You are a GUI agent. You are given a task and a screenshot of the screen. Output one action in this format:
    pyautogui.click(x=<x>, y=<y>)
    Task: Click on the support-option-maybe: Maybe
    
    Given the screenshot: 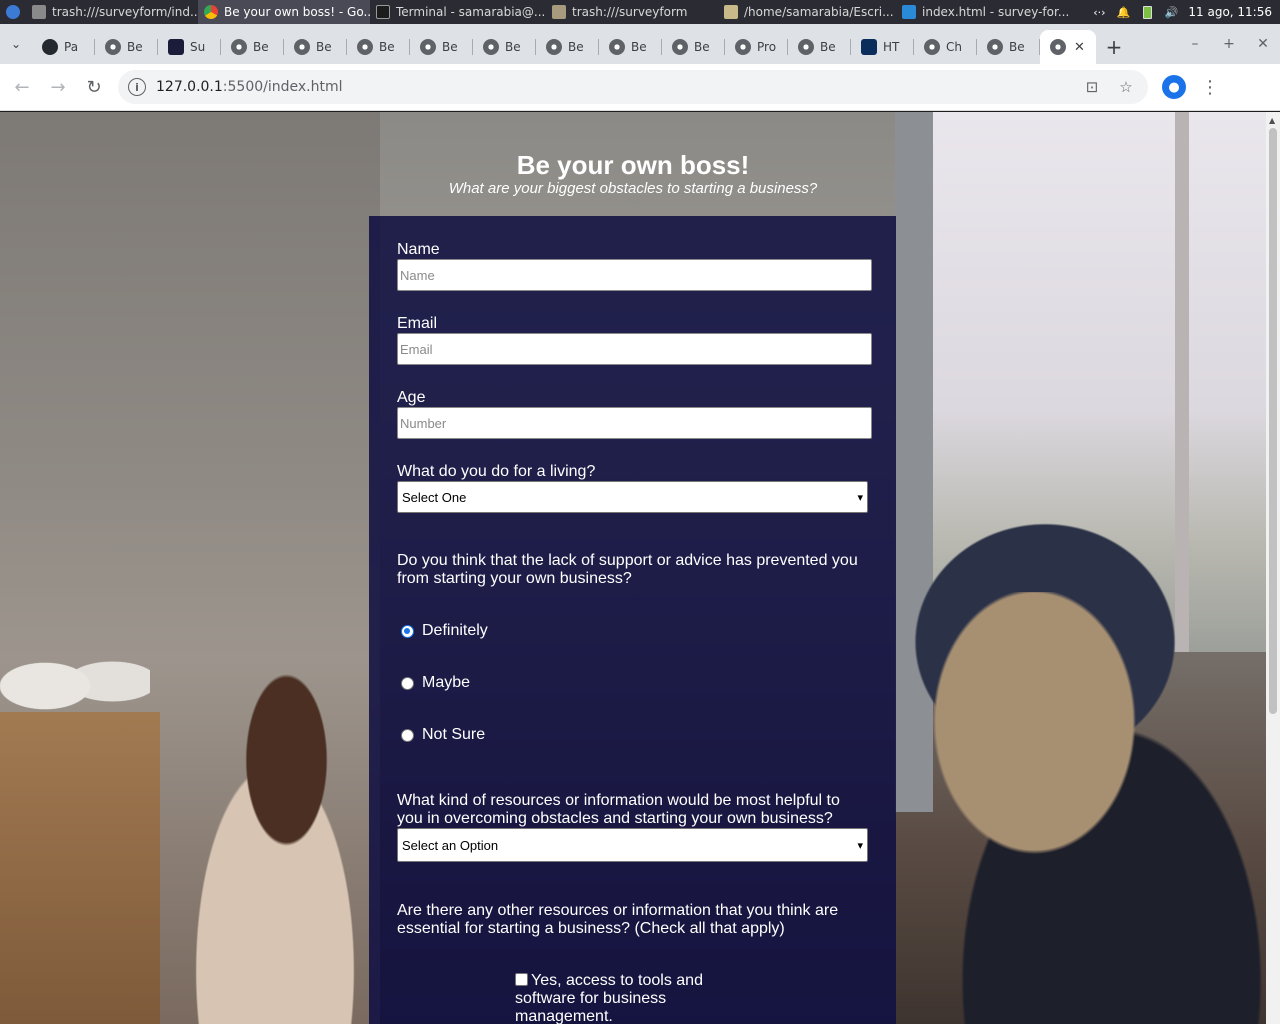 What is the action you would take?
    pyautogui.click(x=435, y=683)
    